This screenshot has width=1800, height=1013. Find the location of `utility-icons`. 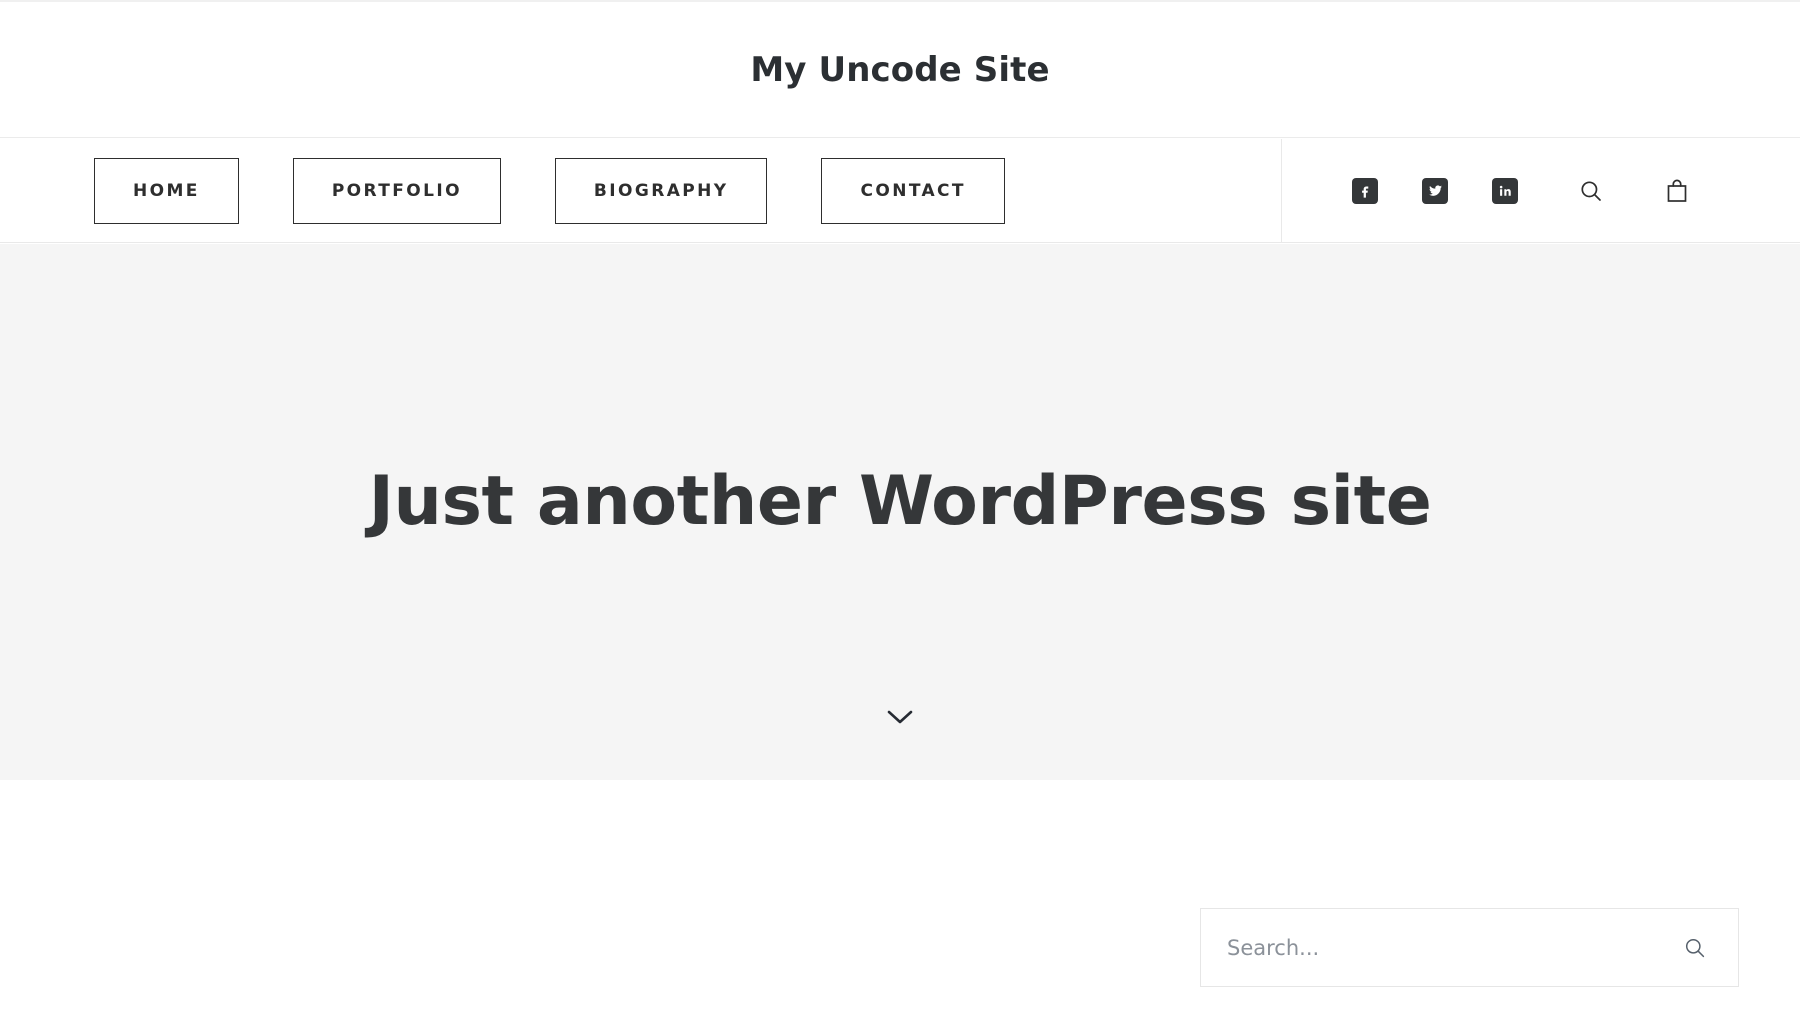

utility-icons is located at coordinates (1634, 191).